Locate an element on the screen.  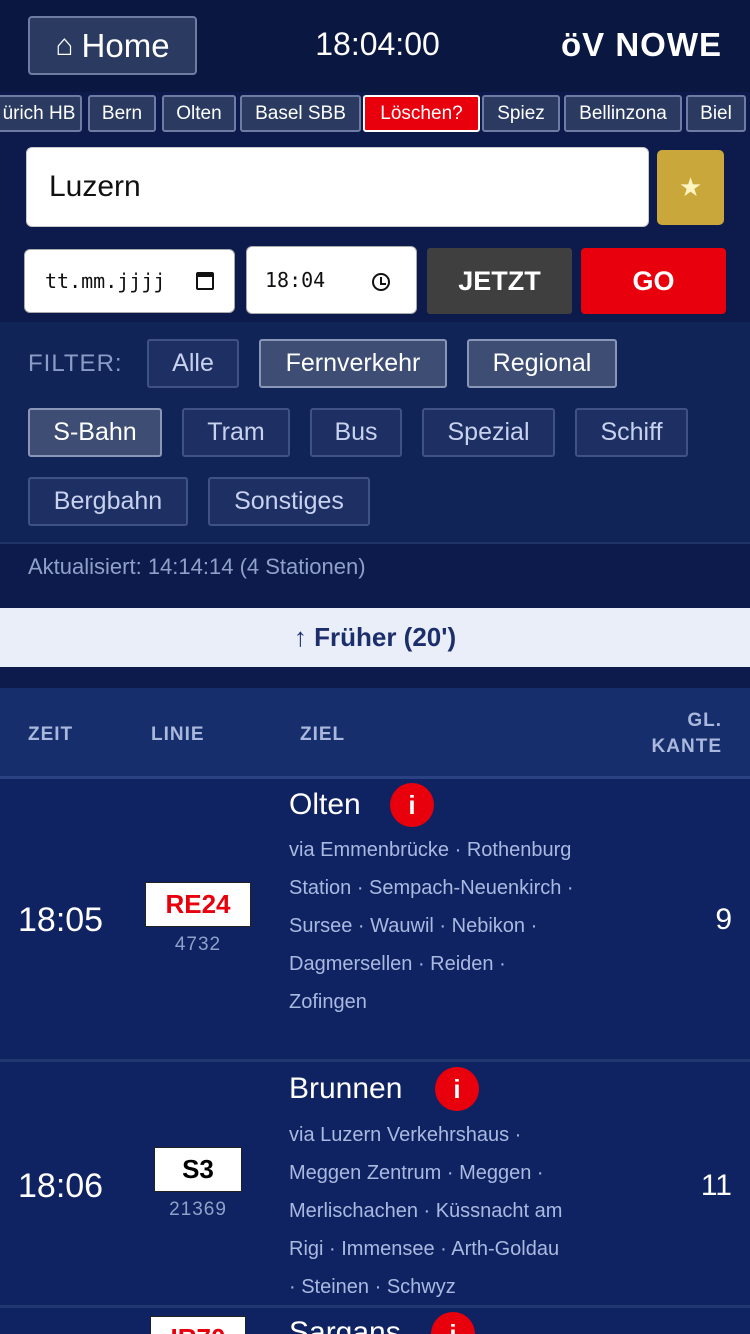
departure-time: 18:06 is located at coordinates (61, 1186).